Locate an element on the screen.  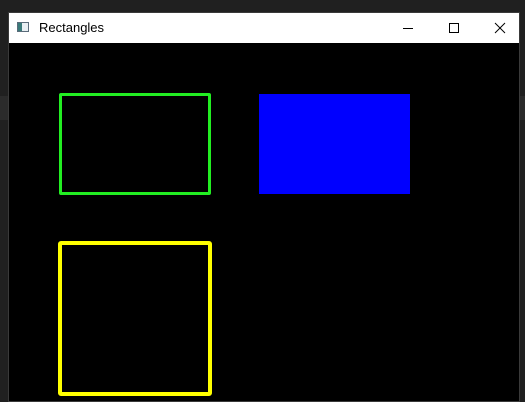
close-button is located at coordinates (500, 28).